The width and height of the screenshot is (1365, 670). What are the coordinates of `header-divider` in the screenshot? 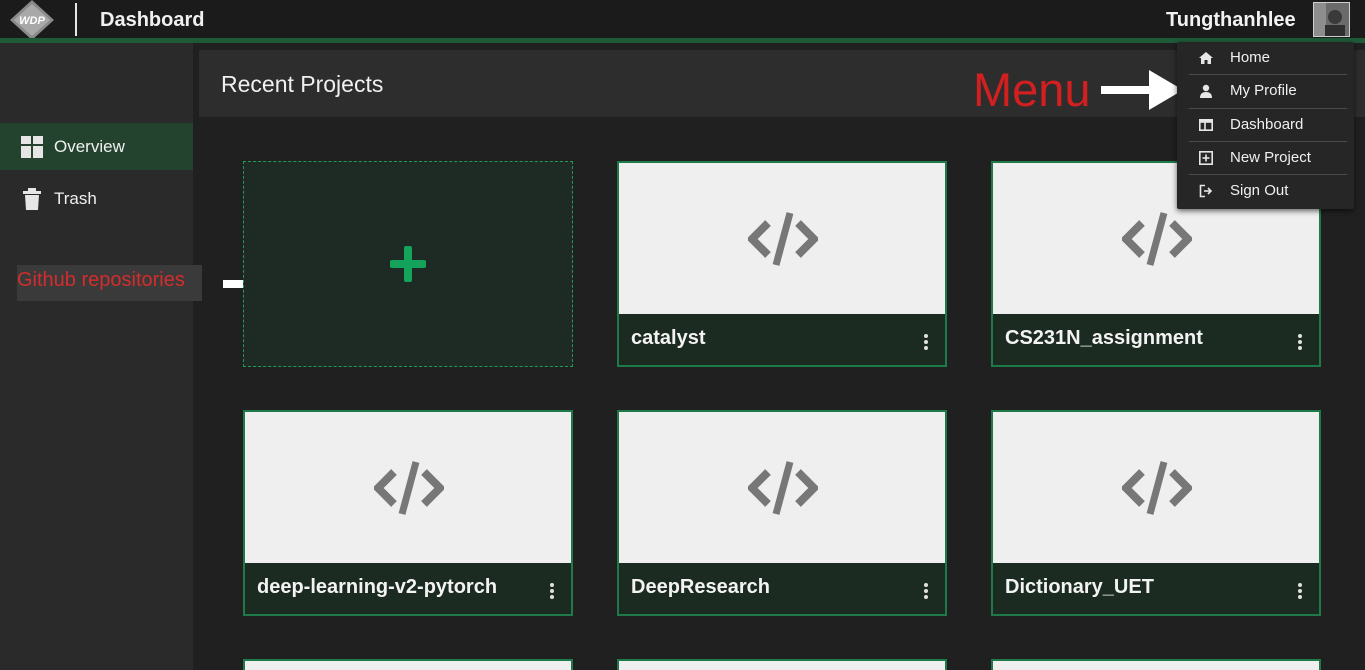 It's located at (76, 19).